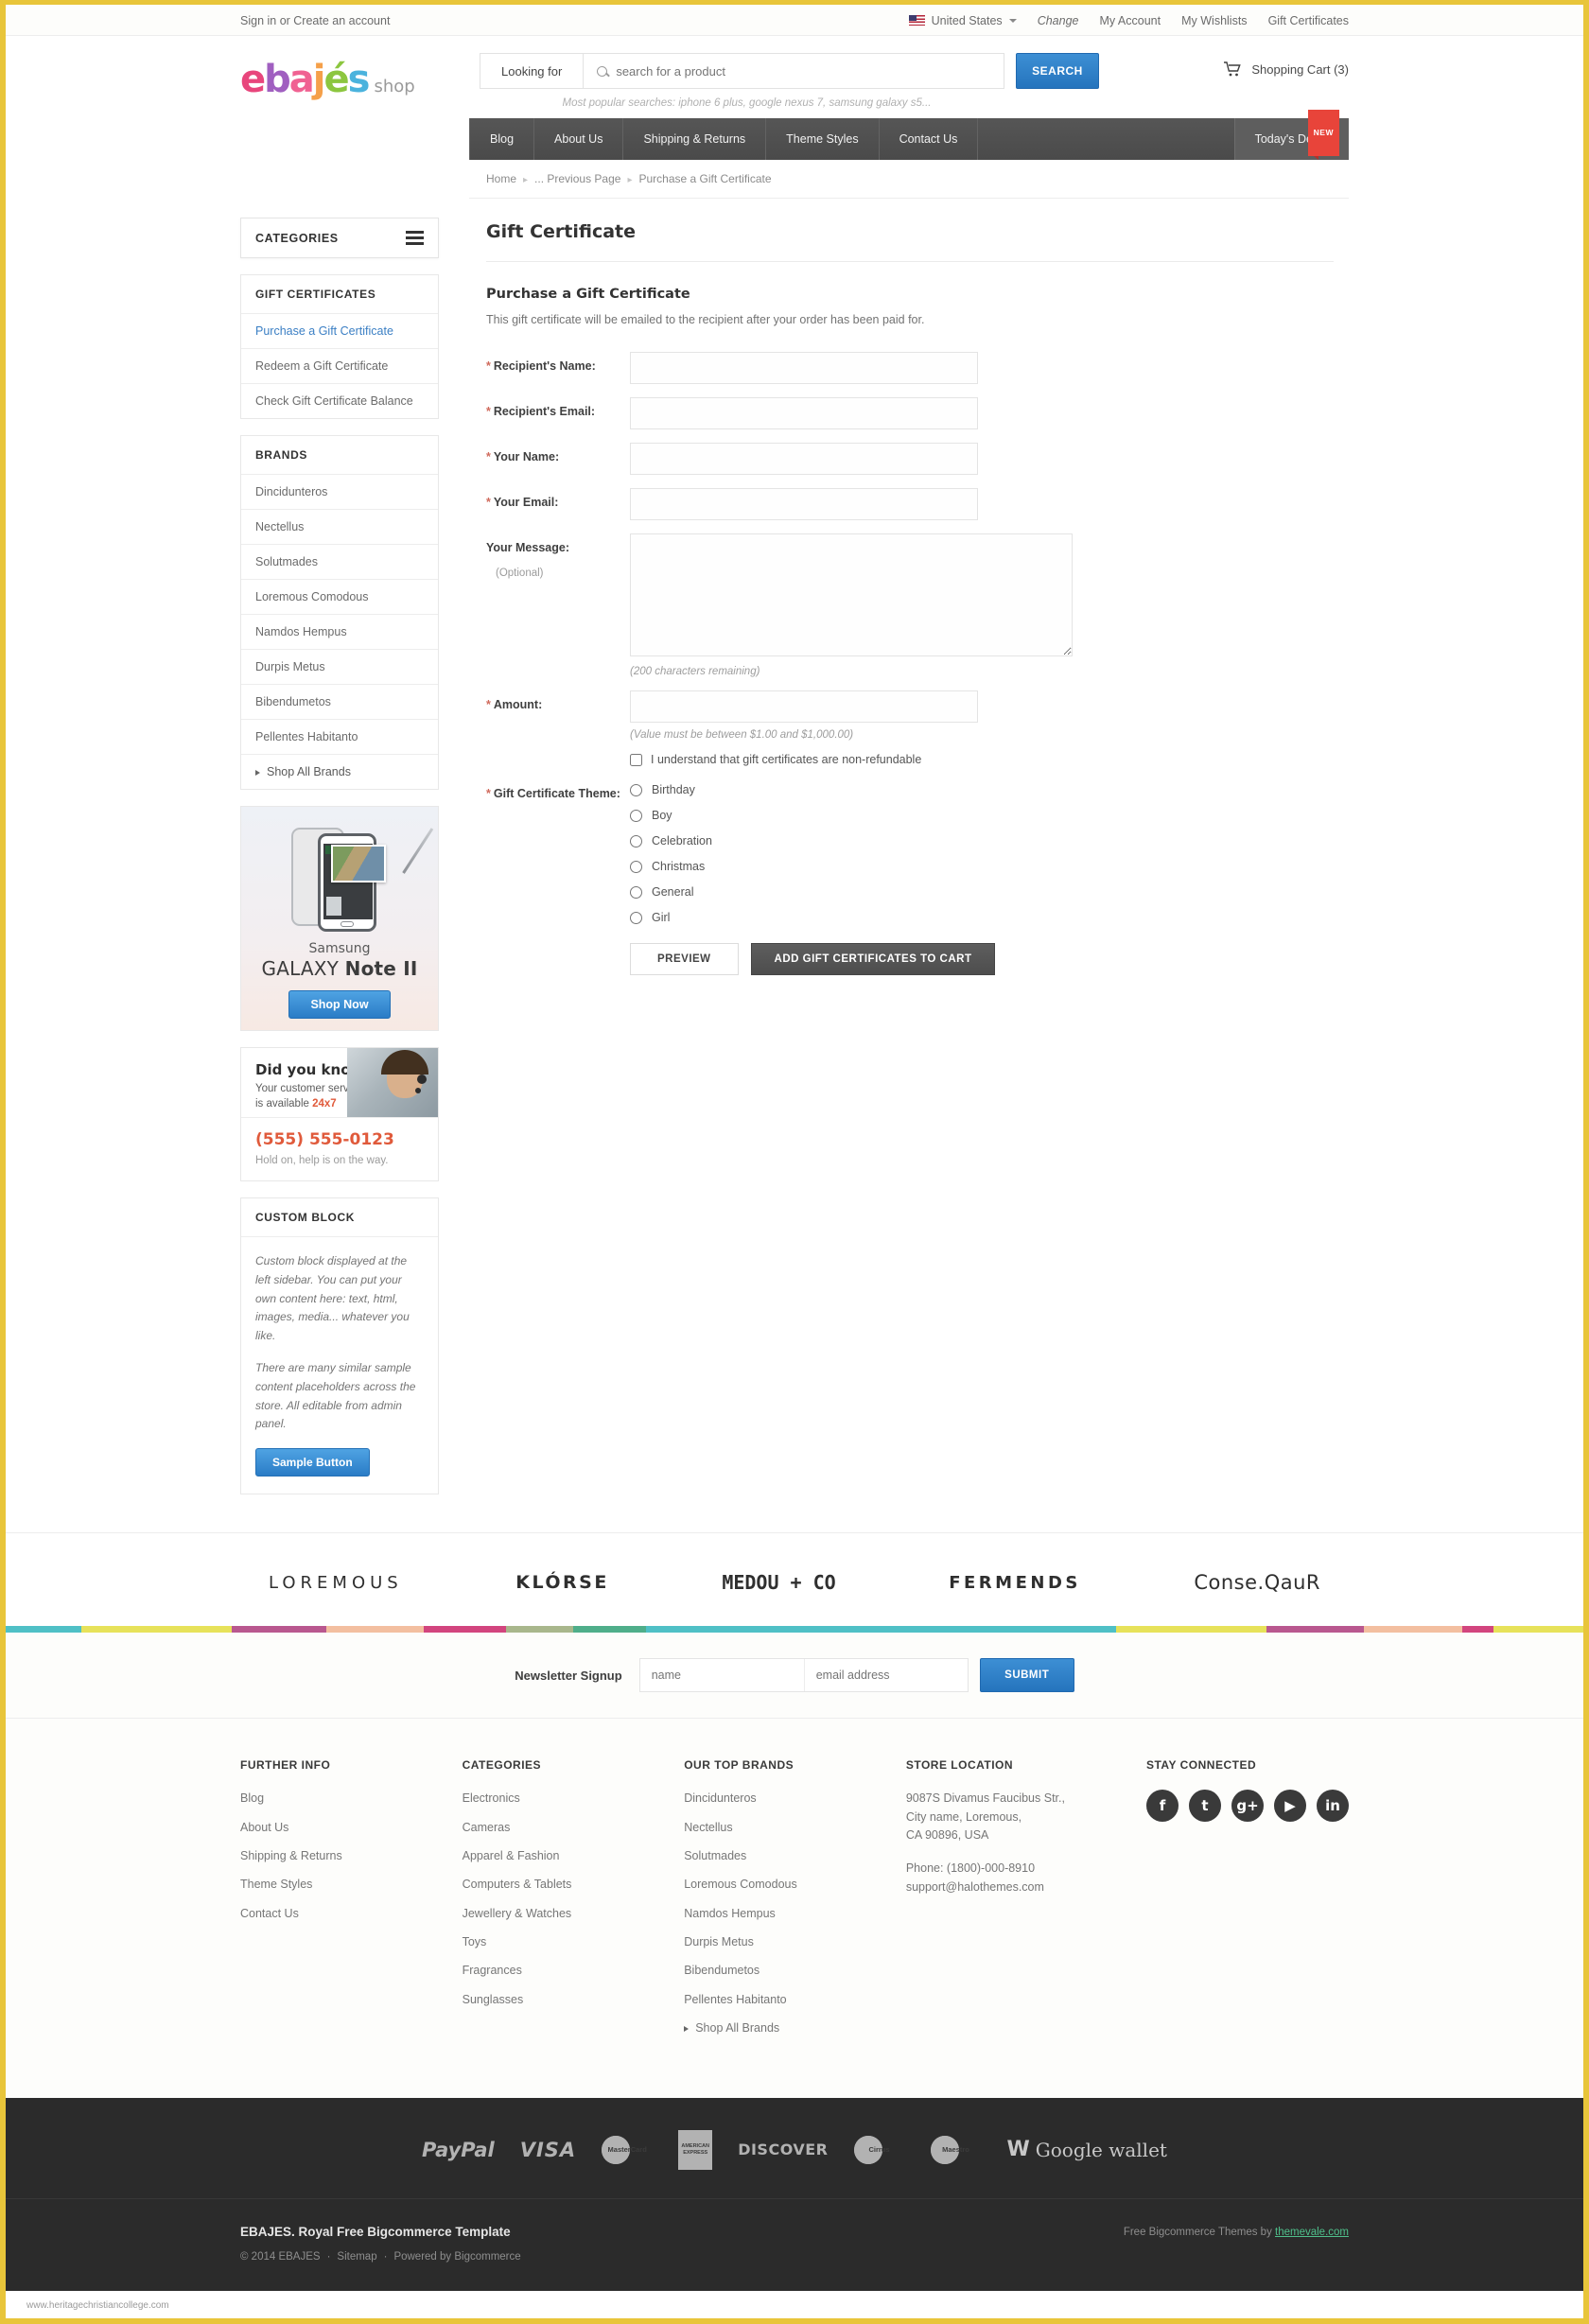 This screenshot has height=2324, width=1589. Describe the element at coordinates (795, 1799) in the screenshot. I see `list-item: Dincidunteros` at that location.